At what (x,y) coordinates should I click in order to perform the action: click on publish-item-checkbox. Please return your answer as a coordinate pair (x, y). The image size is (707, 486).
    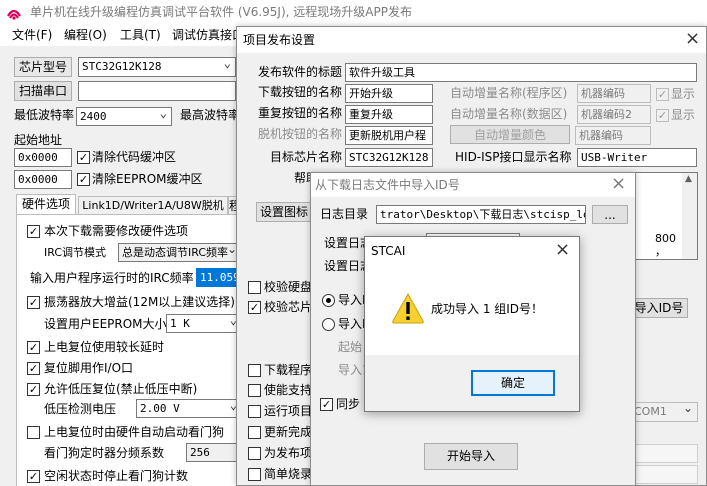
    Looking at the image, I should click on (254, 453).